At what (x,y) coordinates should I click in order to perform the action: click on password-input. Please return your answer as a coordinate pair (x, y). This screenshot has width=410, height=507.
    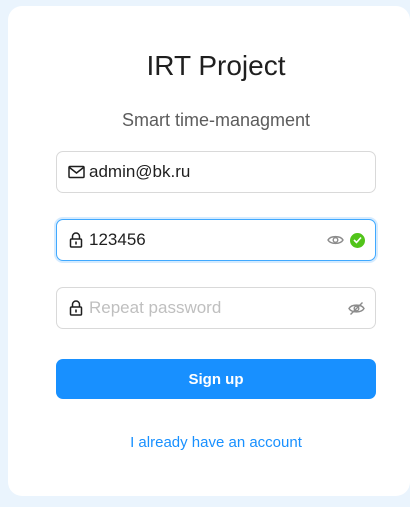
    Looking at the image, I should click on (207, 240).